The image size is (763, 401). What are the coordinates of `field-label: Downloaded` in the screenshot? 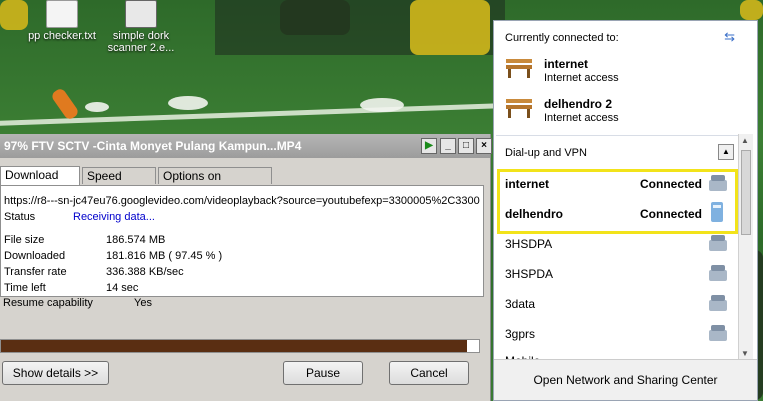 It's located at (35, 256).